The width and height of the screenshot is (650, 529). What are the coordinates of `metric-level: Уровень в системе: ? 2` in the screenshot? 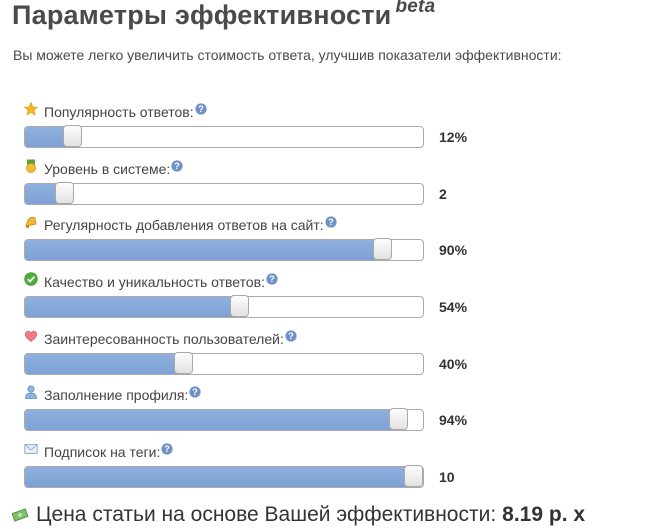 It's located at (325, 187).